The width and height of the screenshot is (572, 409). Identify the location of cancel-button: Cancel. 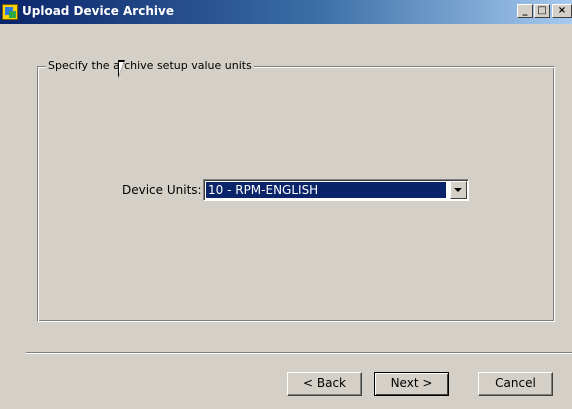
(515, 384).